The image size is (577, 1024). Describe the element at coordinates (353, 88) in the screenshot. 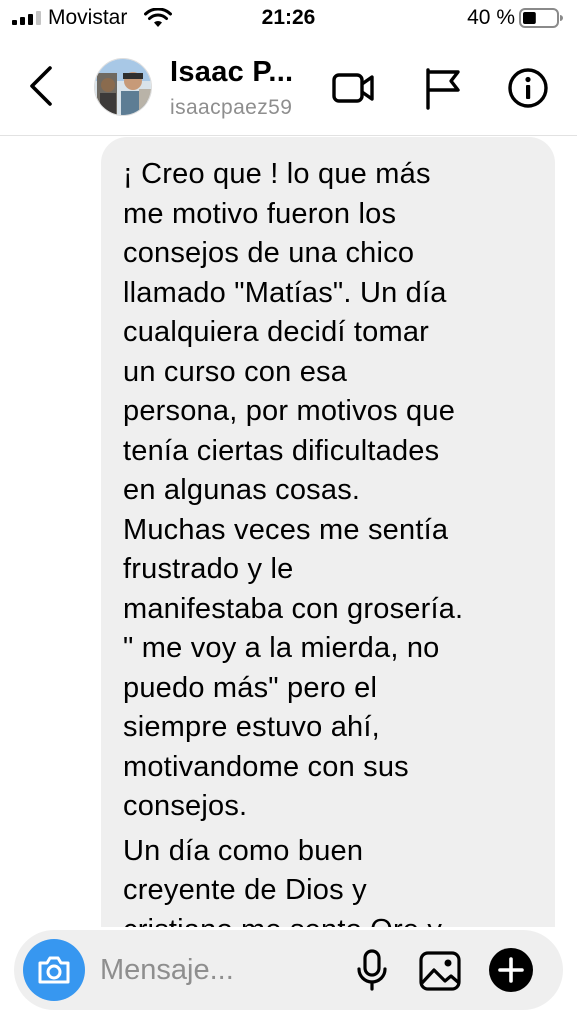

I see `video-camera-icon` at that location.